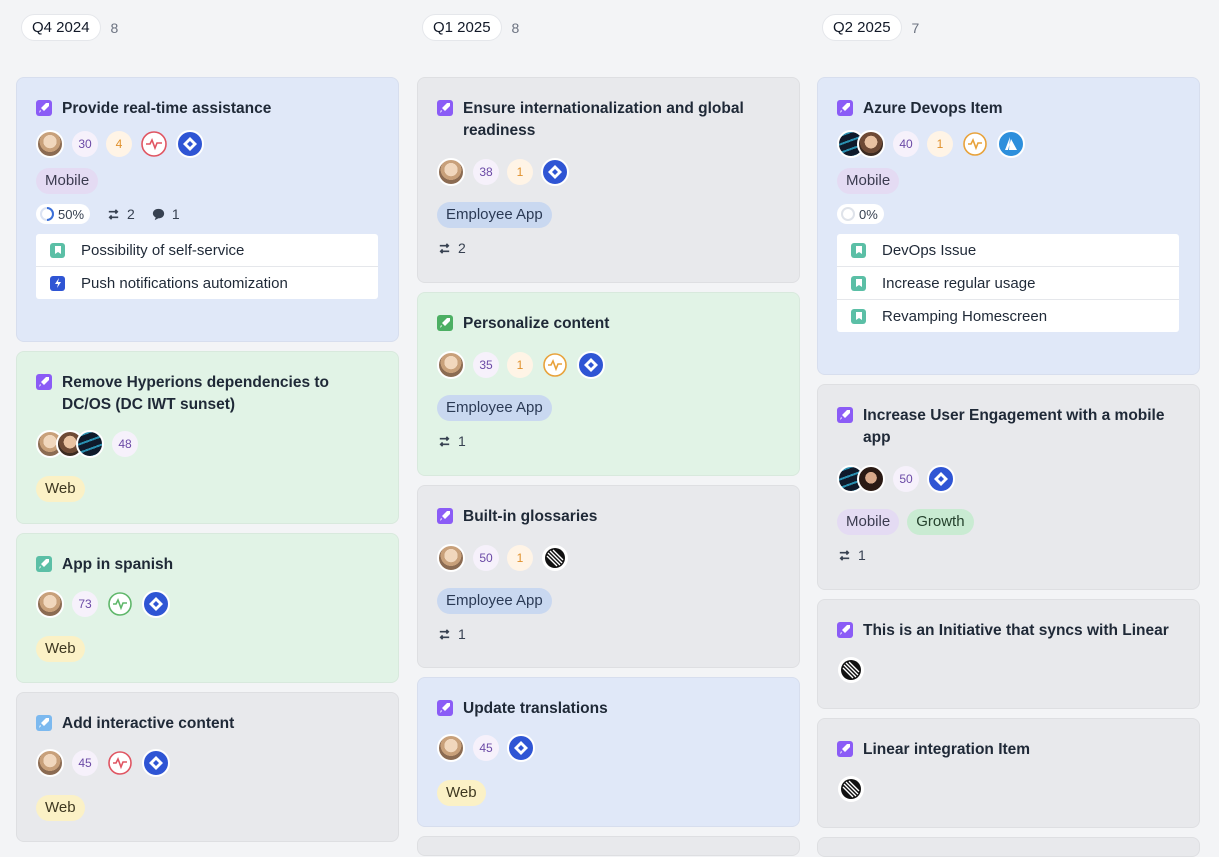 This screenshot has height=857, width=1219. What do you see at coordinates (1011, 144) in the screenshot?
I see `azure-icon` at bounding box center [1011, 144].